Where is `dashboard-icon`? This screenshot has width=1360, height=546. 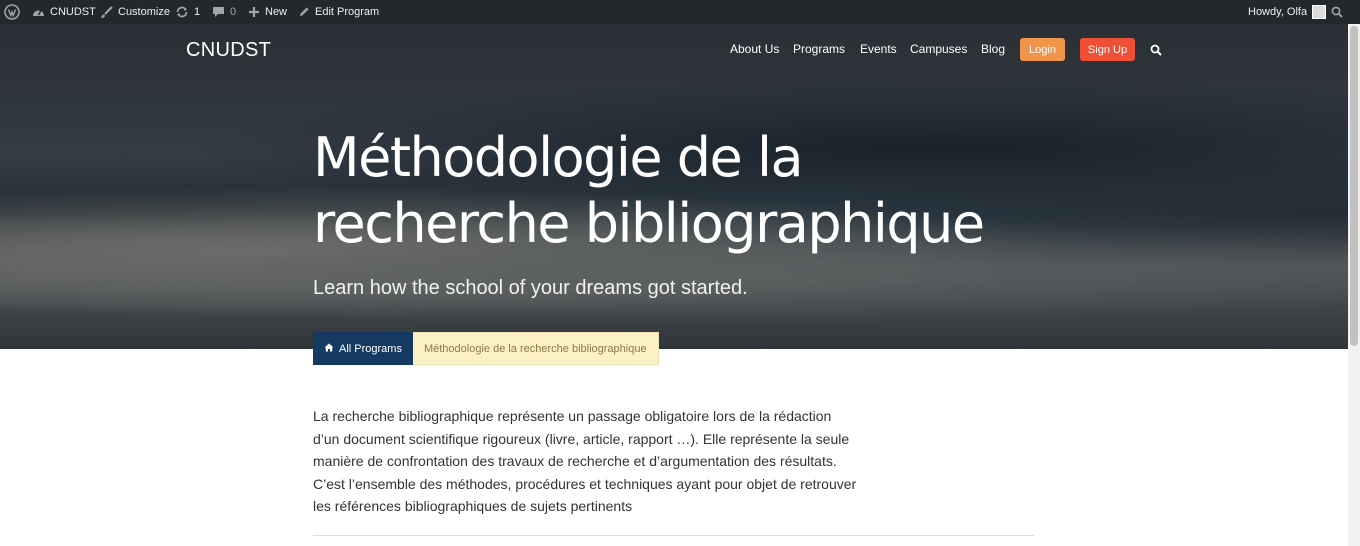 dashboard-icon is located at coordinates (38, 12).